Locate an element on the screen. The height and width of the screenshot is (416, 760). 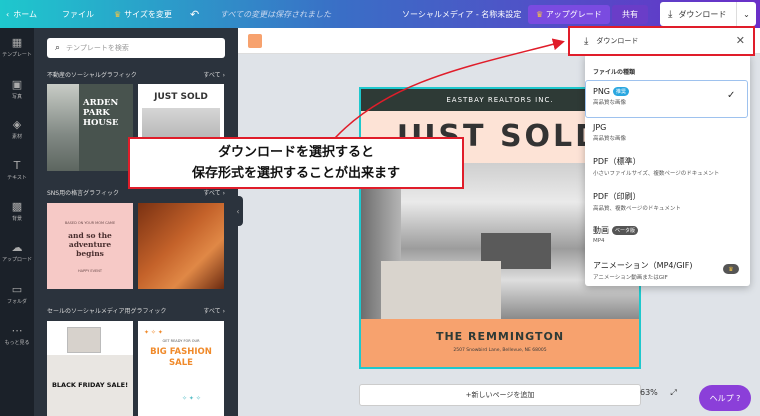
annotation-callout: ダウンロードを選択すると 保存形式を選択することが出来ます is located at coordinates (296, 163).